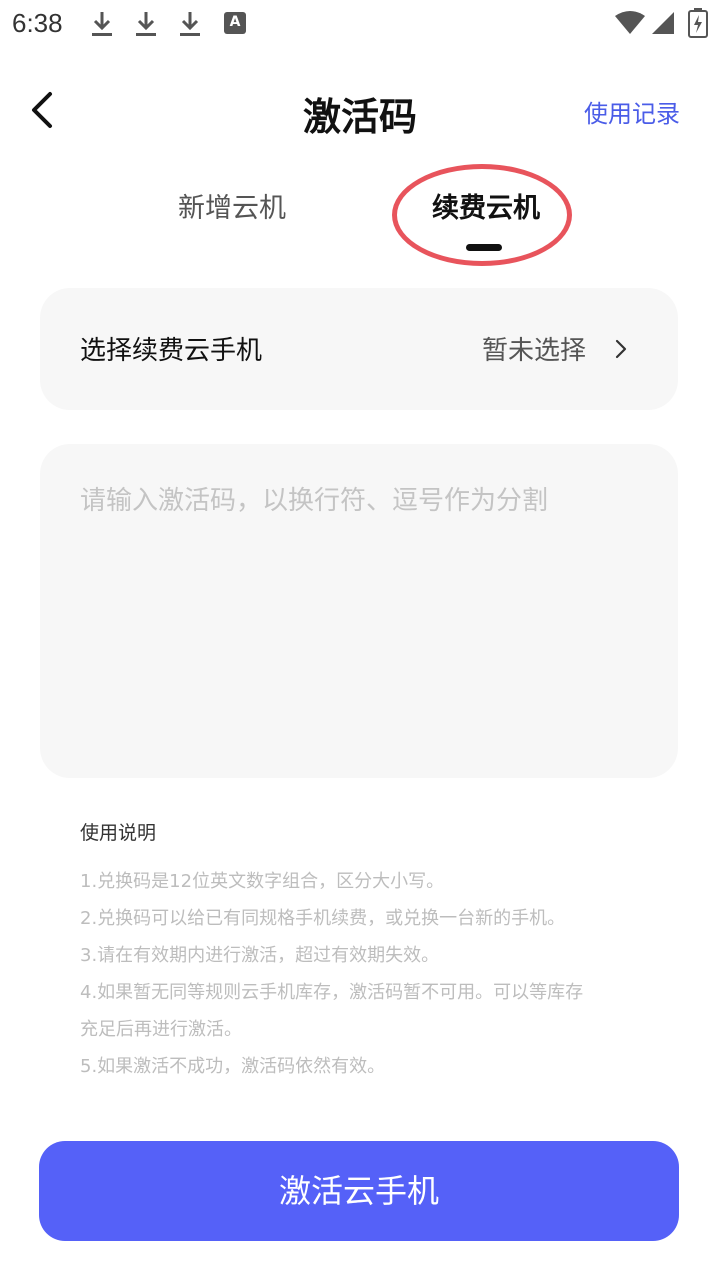 The width and height of the screenshot is (720, 1280). Describe the element at coordinates (232, 205) in the screenshot. I see `tab-new-cloud-phone: 新增云机` at that location.